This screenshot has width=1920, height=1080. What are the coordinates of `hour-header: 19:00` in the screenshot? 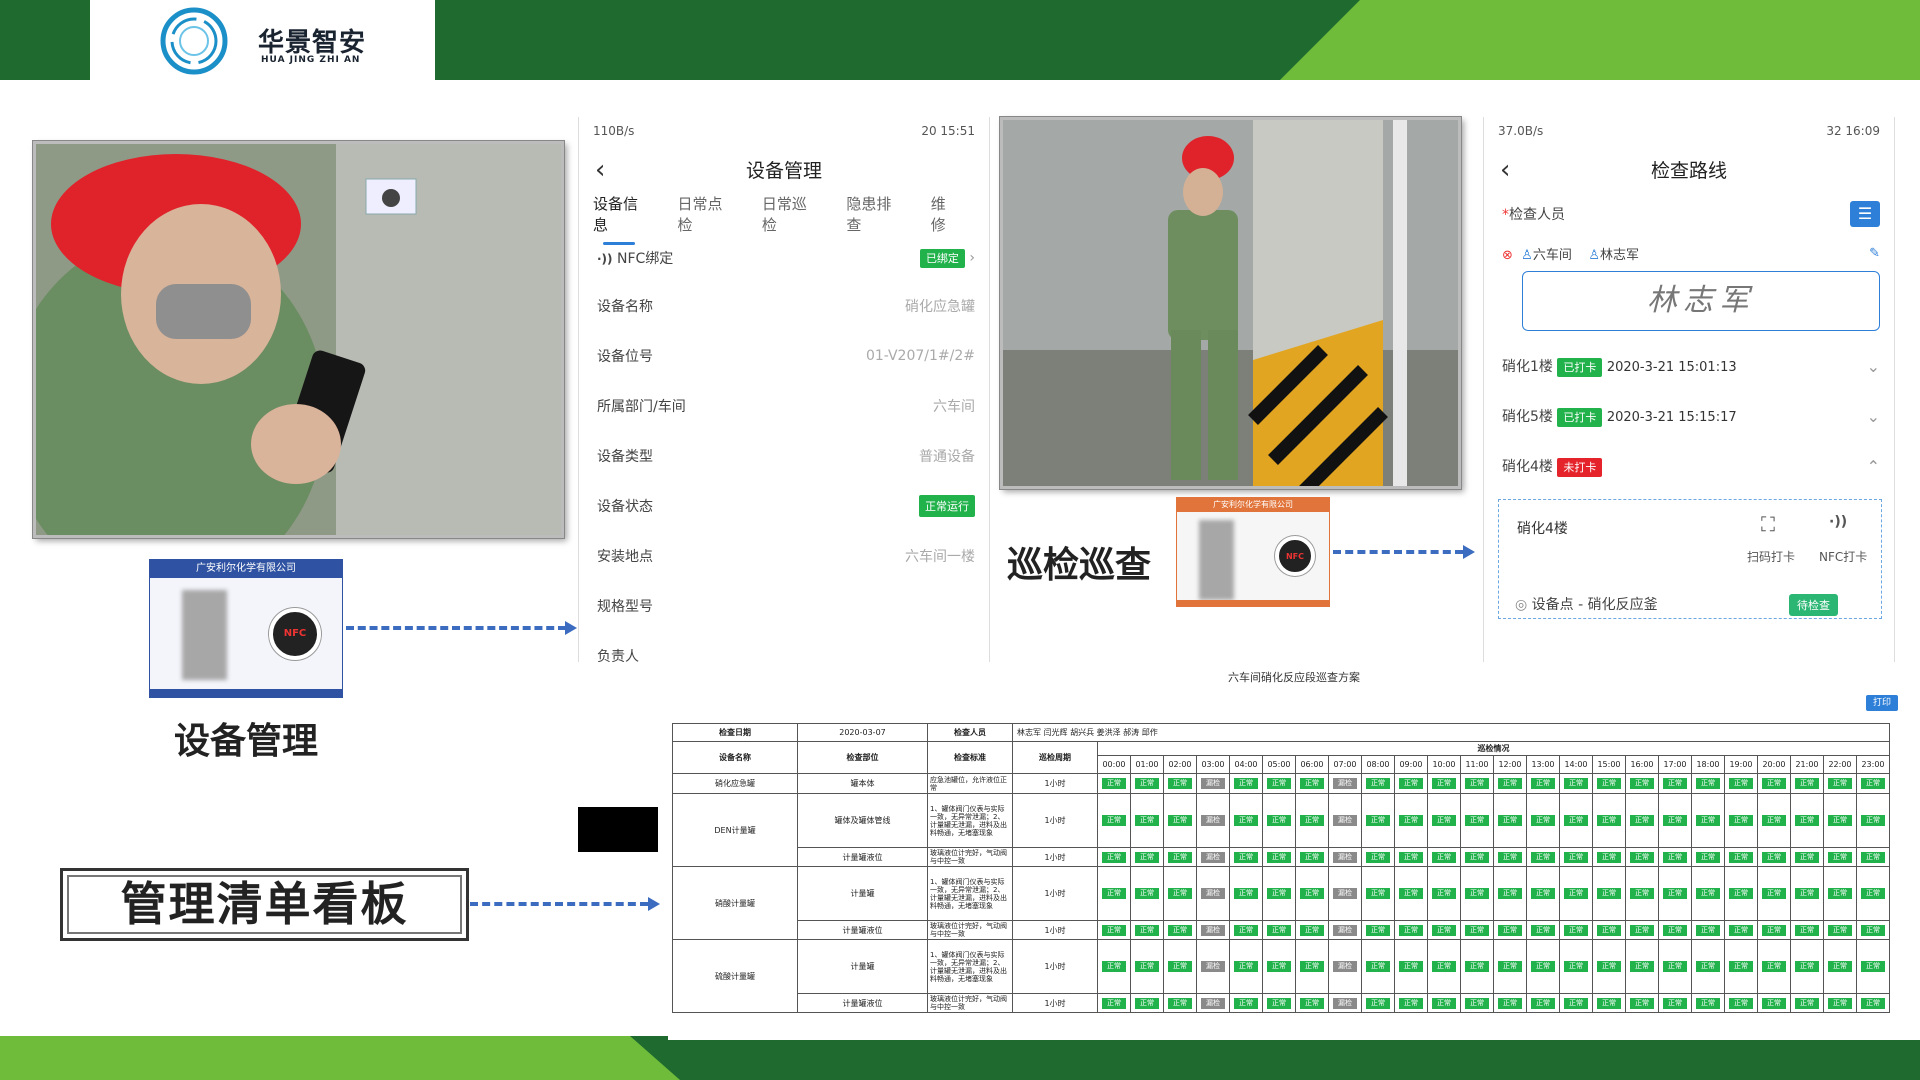 It's located at (1741, 764).